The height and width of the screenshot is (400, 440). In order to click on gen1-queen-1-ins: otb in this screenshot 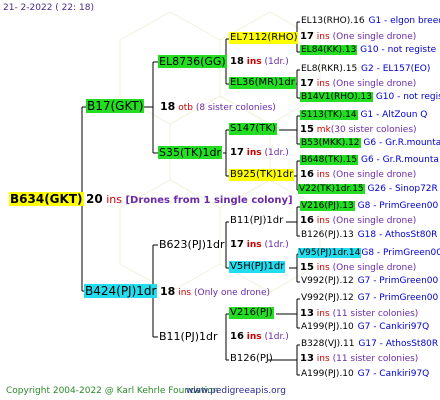, I will do `click(185, 108)`.